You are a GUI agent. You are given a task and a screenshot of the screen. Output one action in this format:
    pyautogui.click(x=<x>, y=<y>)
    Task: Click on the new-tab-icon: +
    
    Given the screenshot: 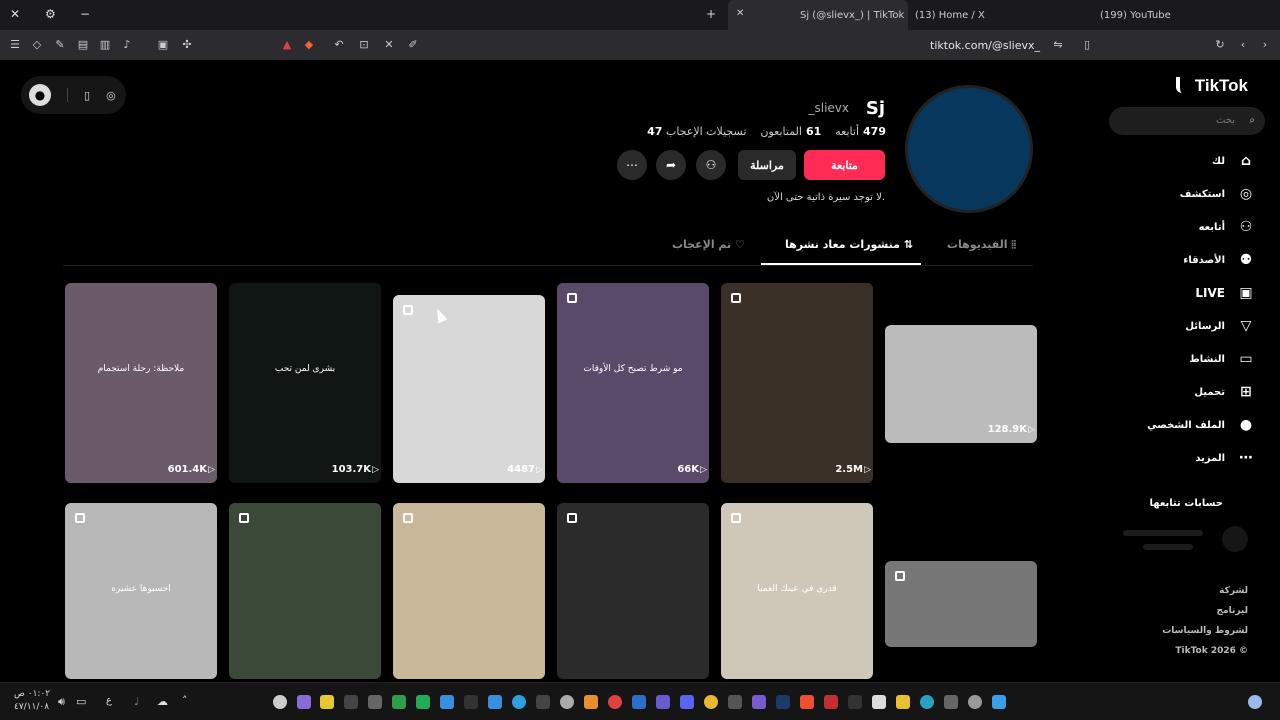 What is the action you would take?
    pyautogui.click(x=711, y=14)
    